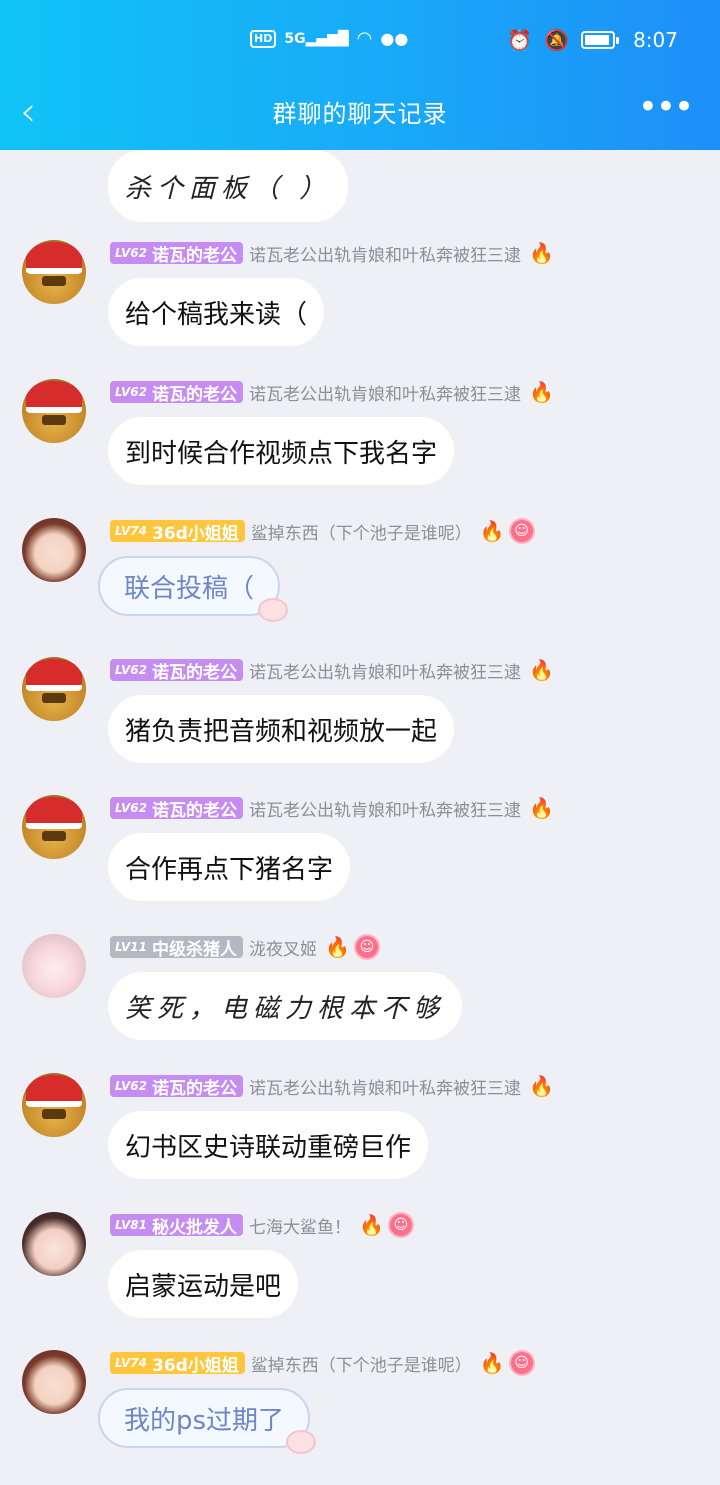  Describe the element at coordinates (360, 1281) in the screenshot. I see `chat-message: LV81 秘火批发人 七海大鲨鱼！ 🔥 ☺ 启蒙运动是吧` at that location.